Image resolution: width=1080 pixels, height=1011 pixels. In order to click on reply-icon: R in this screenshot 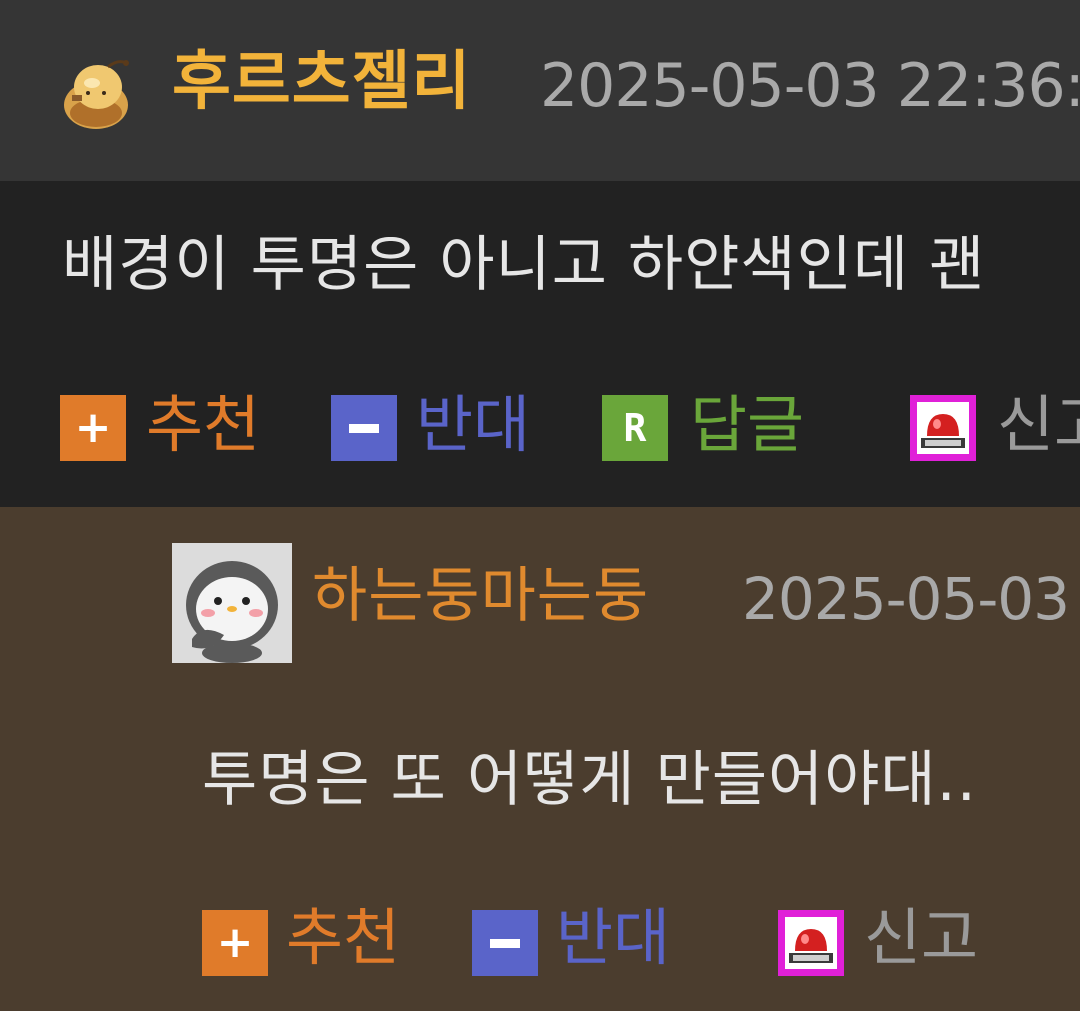, I will do `click(635, 428)`.